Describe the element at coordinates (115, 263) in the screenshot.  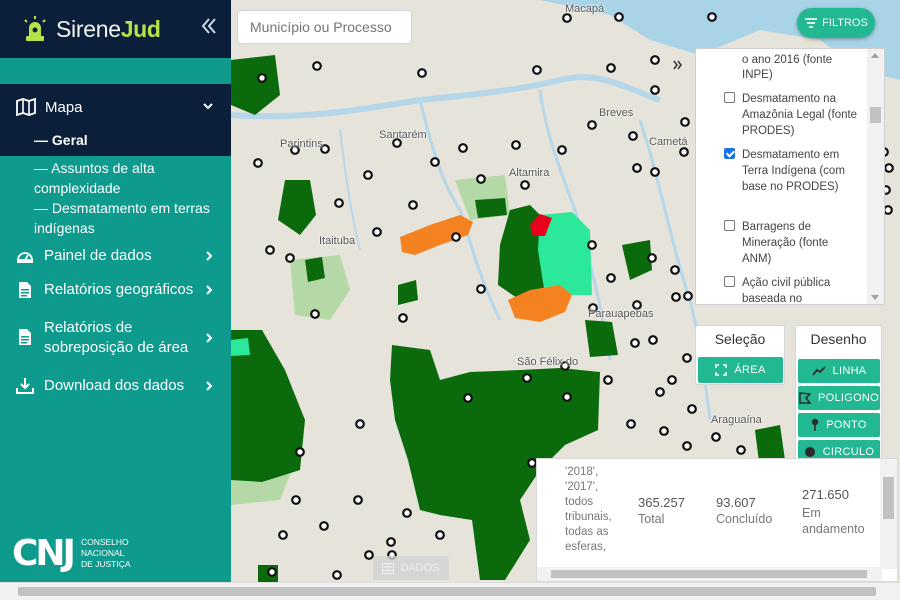
I see `menu-painel-de-dados: Painel de dados` at that location.